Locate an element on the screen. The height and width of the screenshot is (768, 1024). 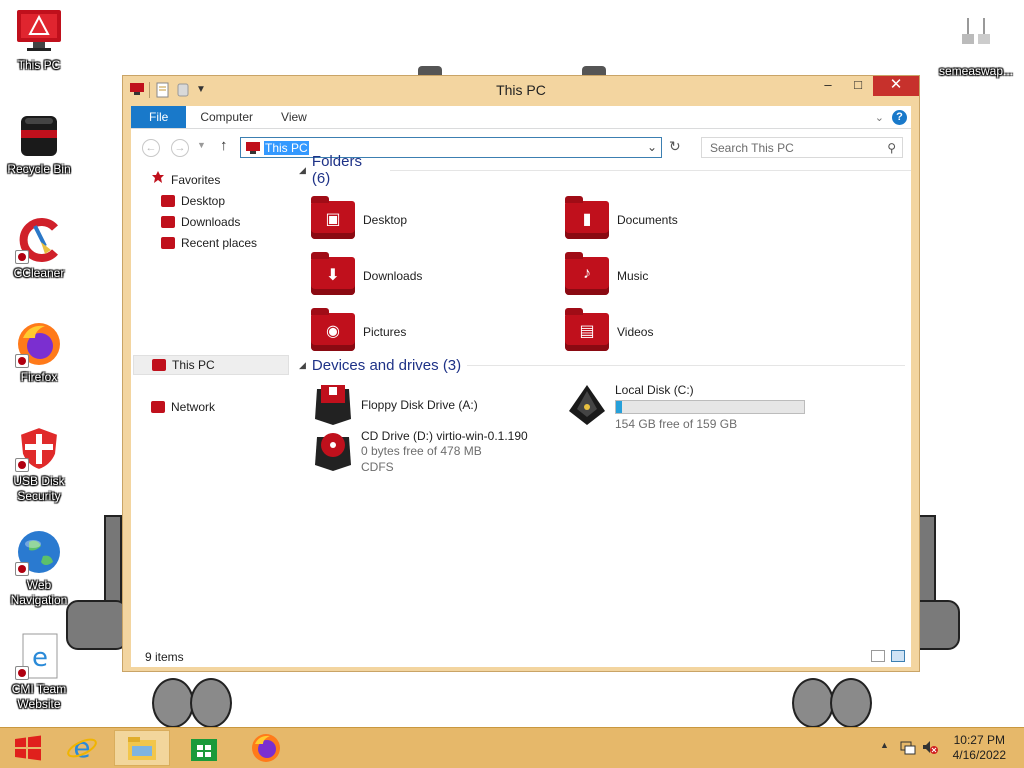
folder-icon is located at coordinates (142, 748).